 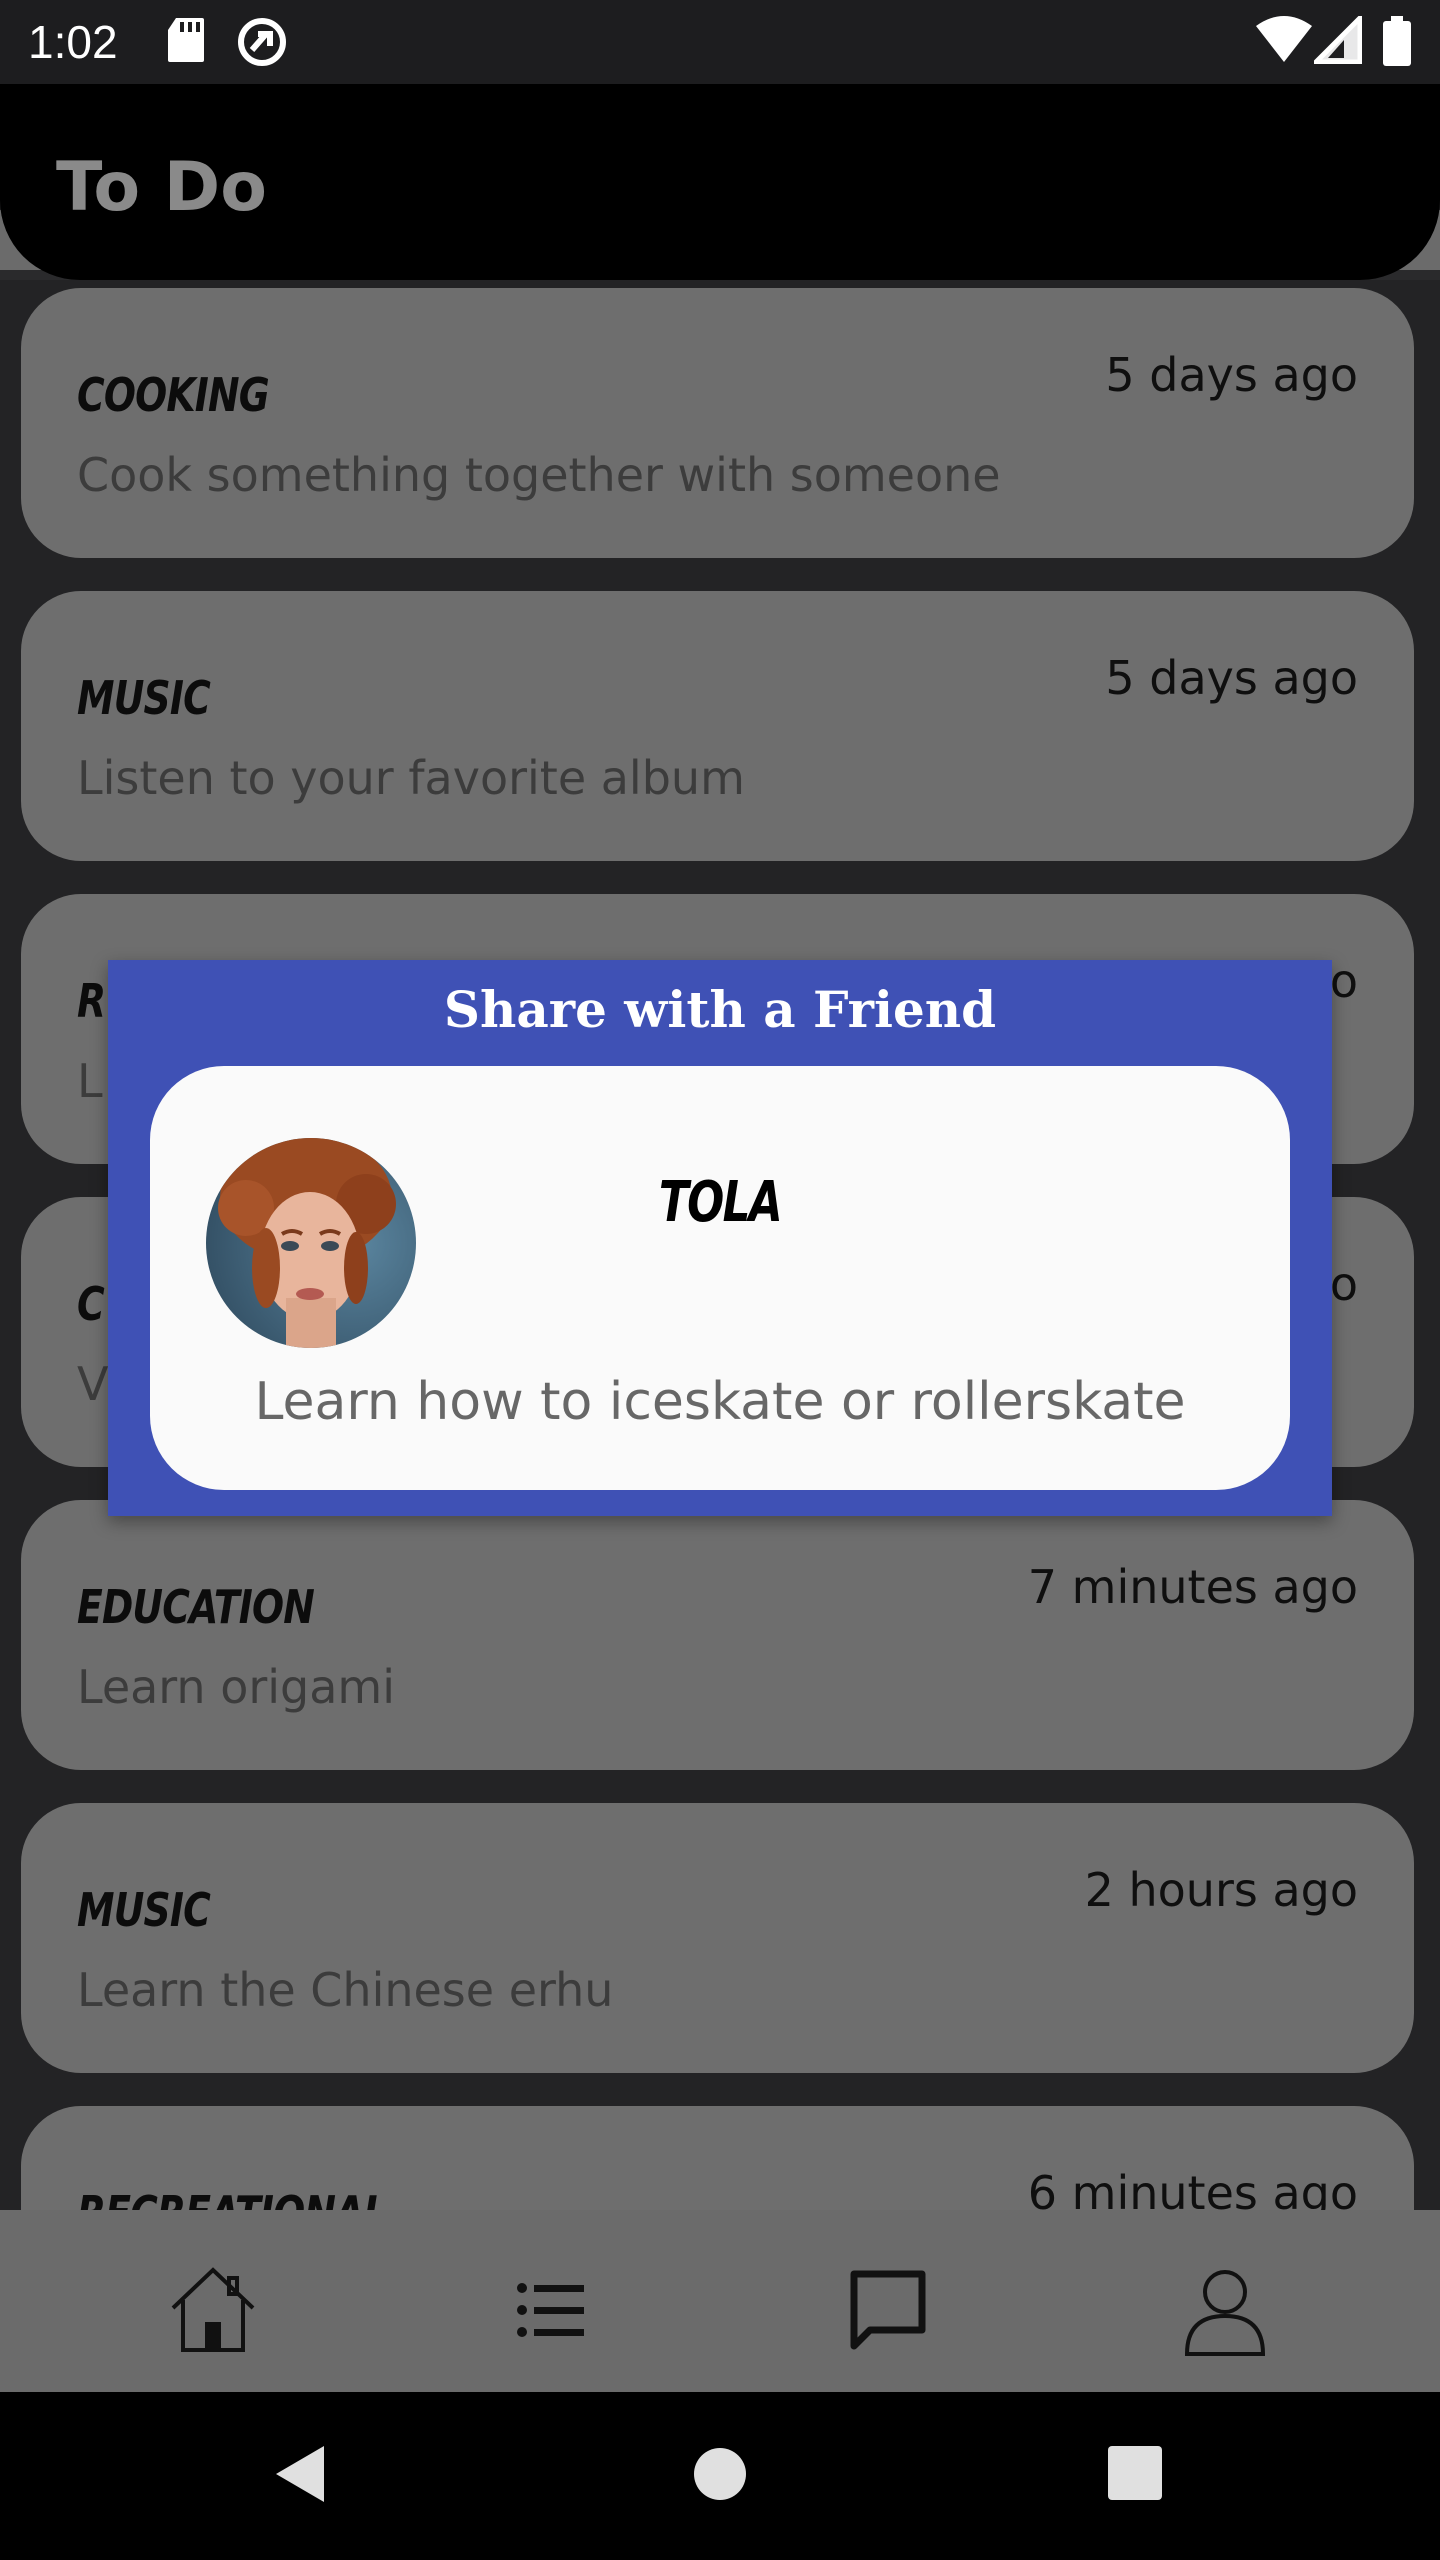 I want to click on home-circle-icon, so click(x=720, y=2474).